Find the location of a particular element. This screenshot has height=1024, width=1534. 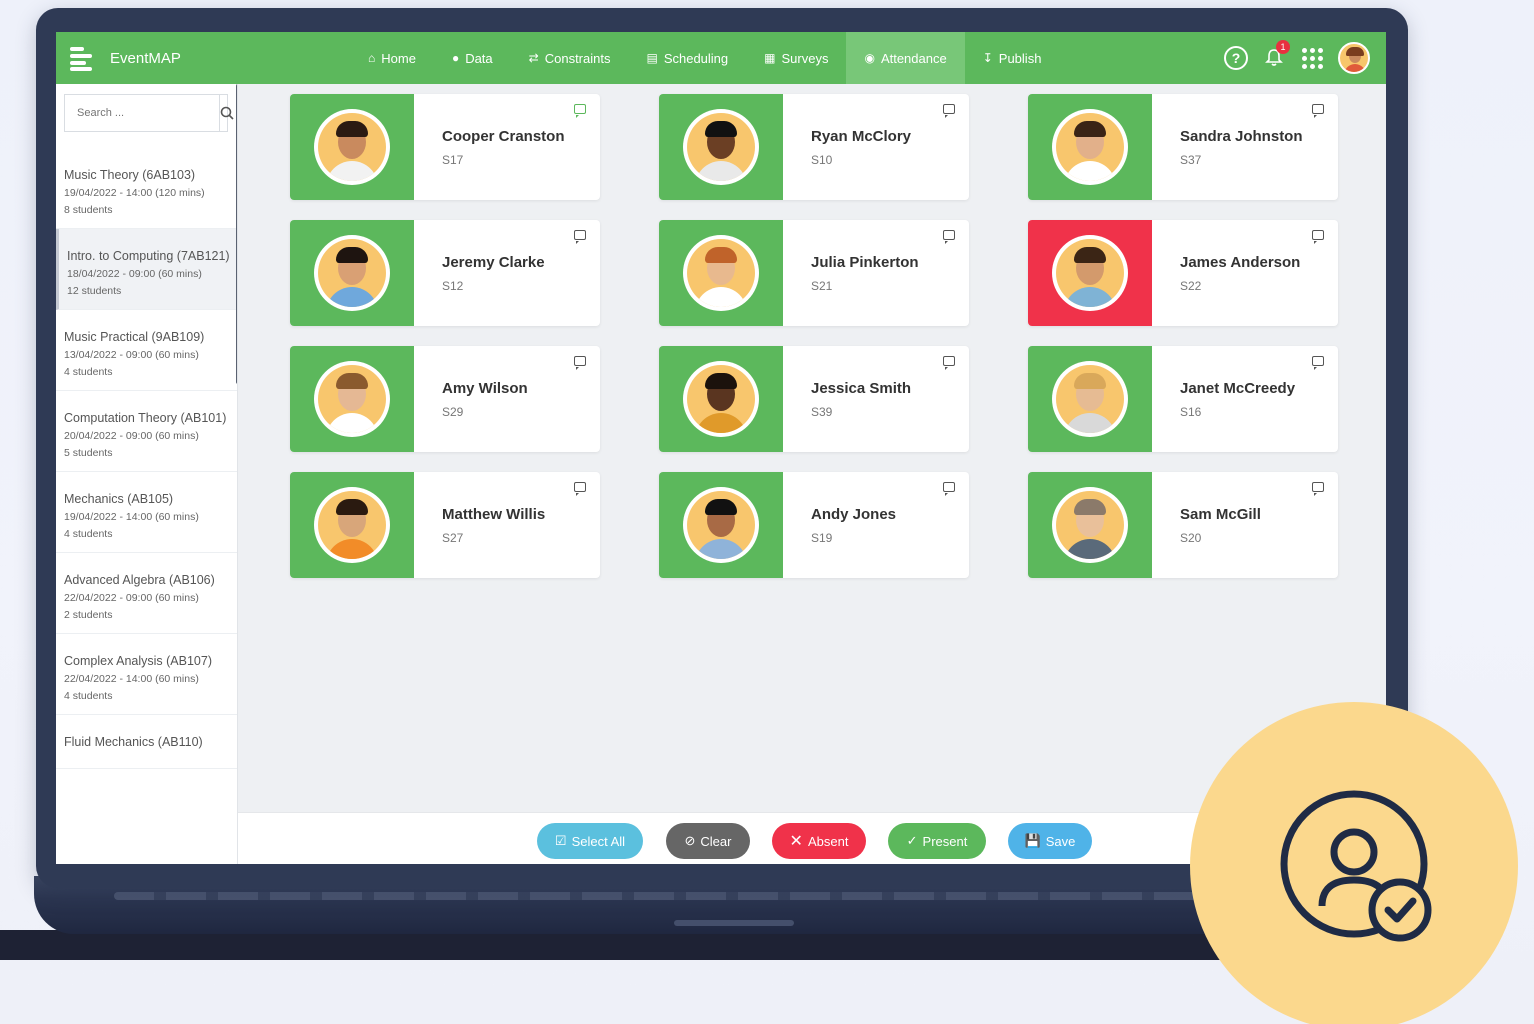

student-id: S10 is located at coordinates (822, 160).